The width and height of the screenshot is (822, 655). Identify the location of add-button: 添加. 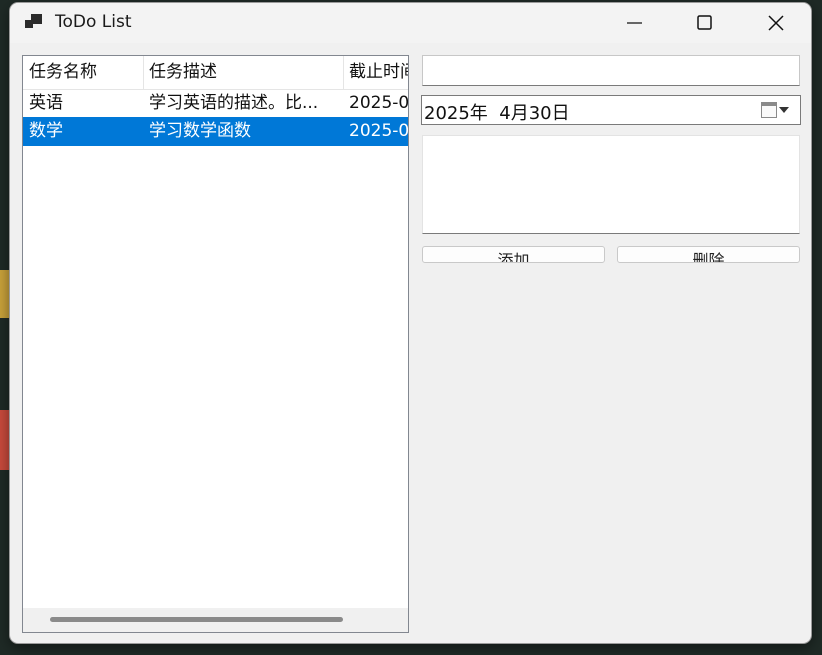
(513, 254).